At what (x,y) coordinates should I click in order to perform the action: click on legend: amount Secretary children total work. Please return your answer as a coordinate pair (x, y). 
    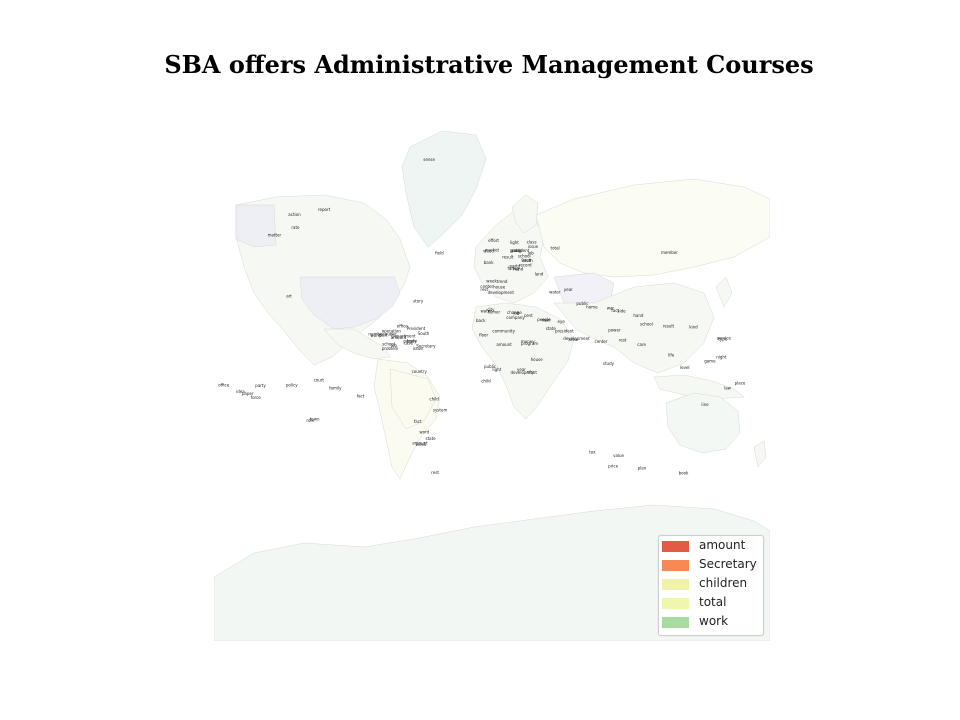
    Looking at the image, I should click on (711, 585).